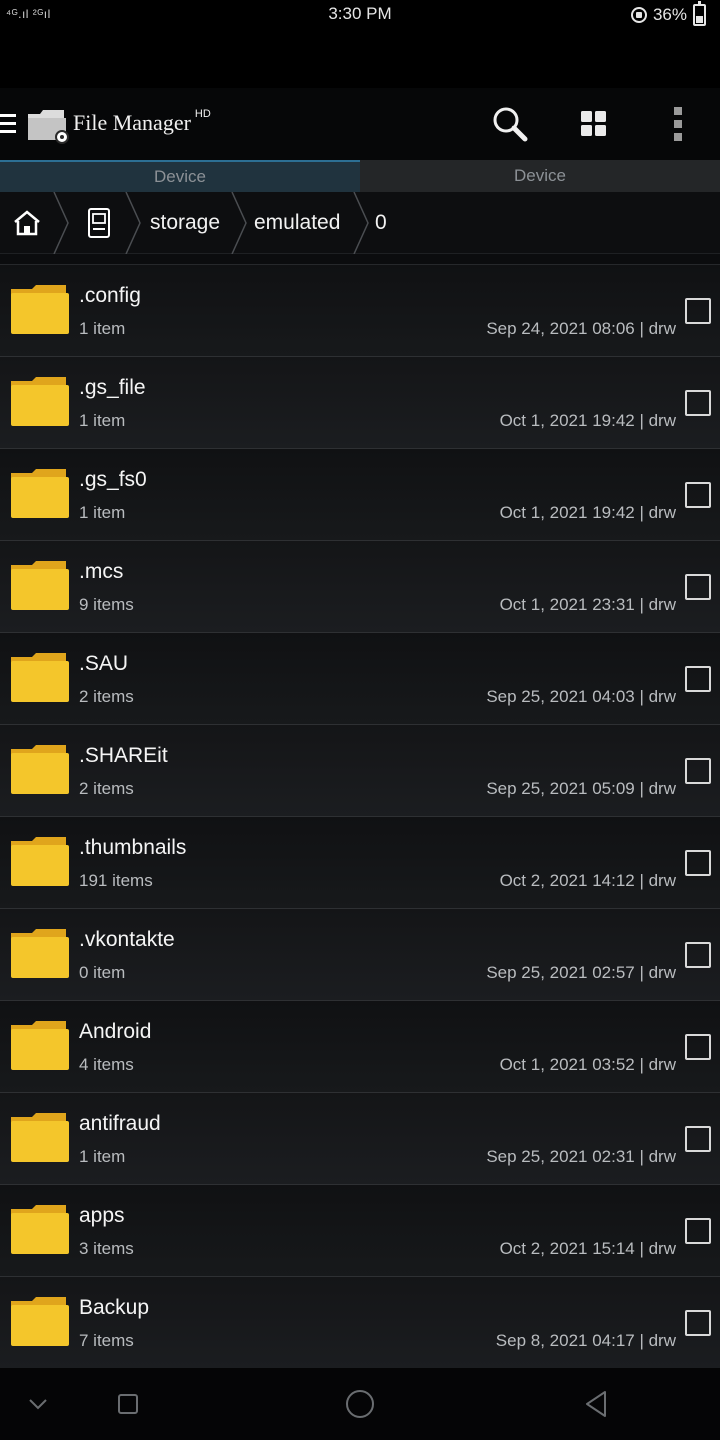 This screenshot has height=1440, width=720. I want to click on breadcrumb-device, so click(99, 223).